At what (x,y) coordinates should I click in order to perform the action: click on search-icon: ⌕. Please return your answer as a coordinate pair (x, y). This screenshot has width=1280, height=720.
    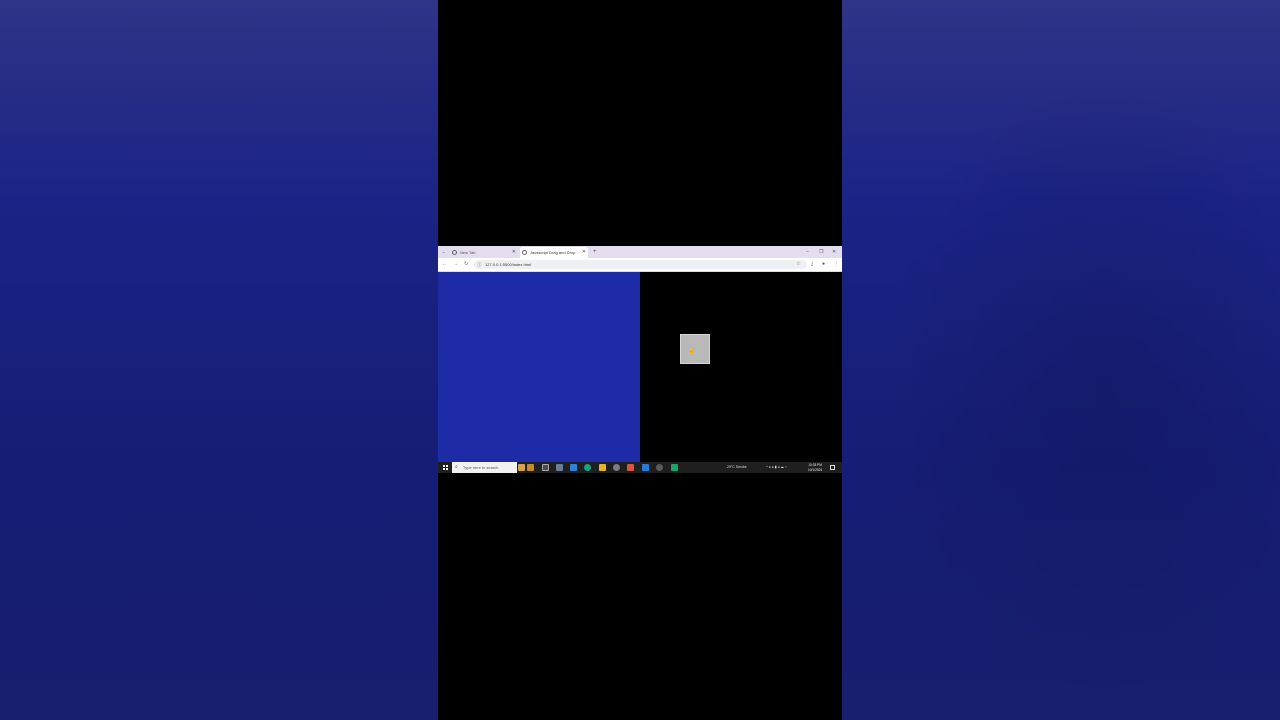
    Looking at the image, I should click on (456, 467).